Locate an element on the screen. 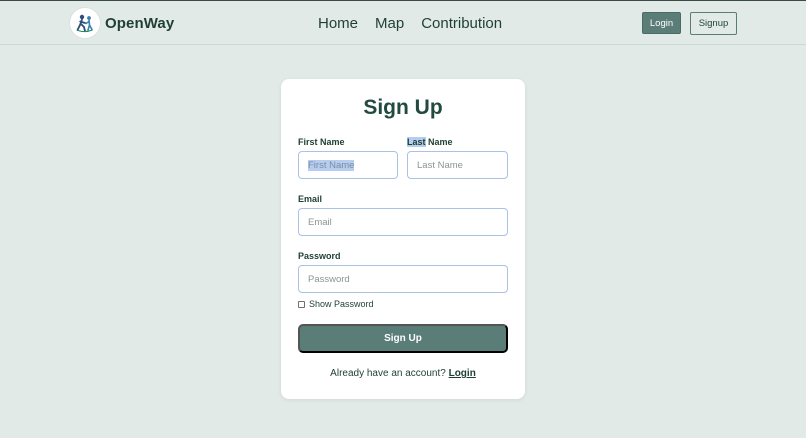  nav-contribution-link: Contribution is located at coordinates (461, 23).